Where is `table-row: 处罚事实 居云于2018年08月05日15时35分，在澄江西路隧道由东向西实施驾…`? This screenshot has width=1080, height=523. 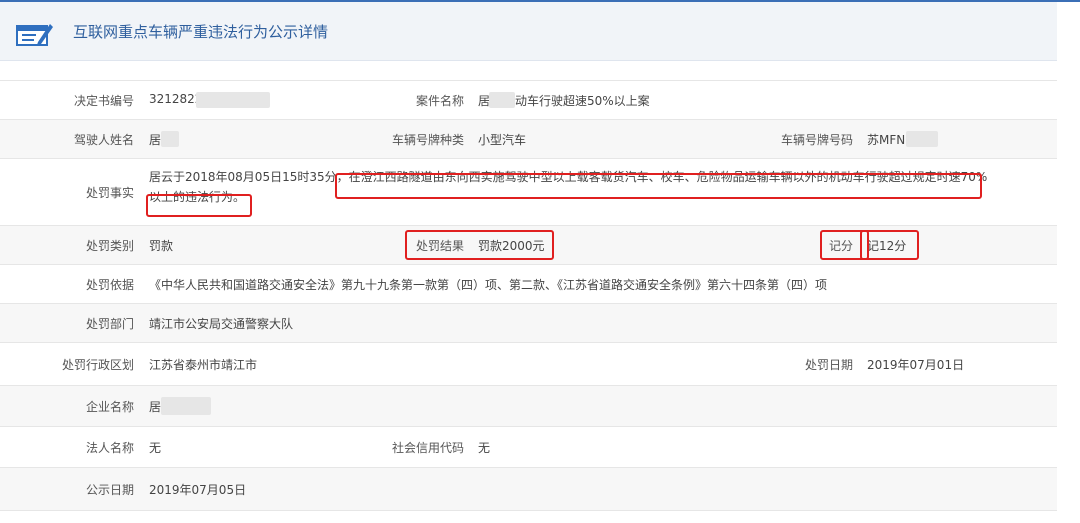
table-row: 处罚事实 居云于2018年08月05日15时35分，在澄江西路隧道由东向西实施驾… is located at coordinates (528, 192).